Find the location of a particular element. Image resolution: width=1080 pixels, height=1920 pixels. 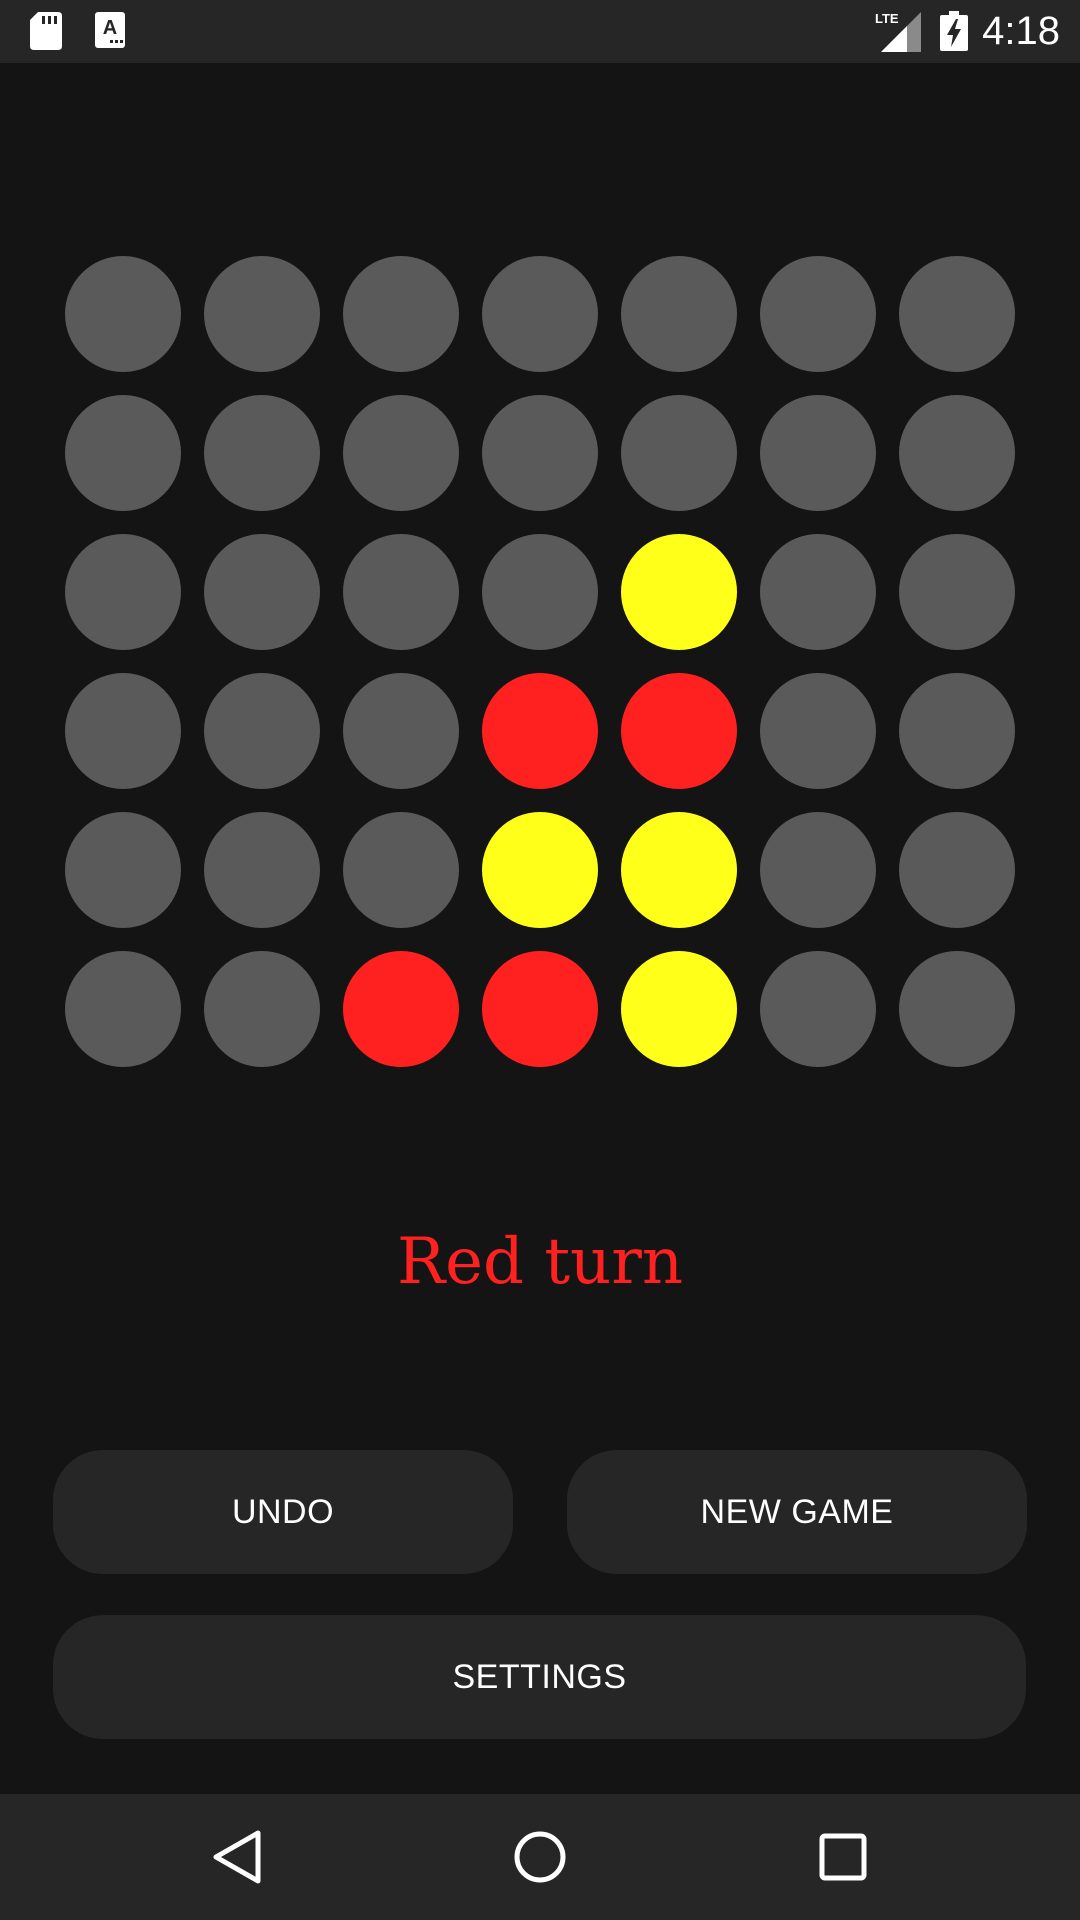

back-icon is located at coordinates (237, 1857).